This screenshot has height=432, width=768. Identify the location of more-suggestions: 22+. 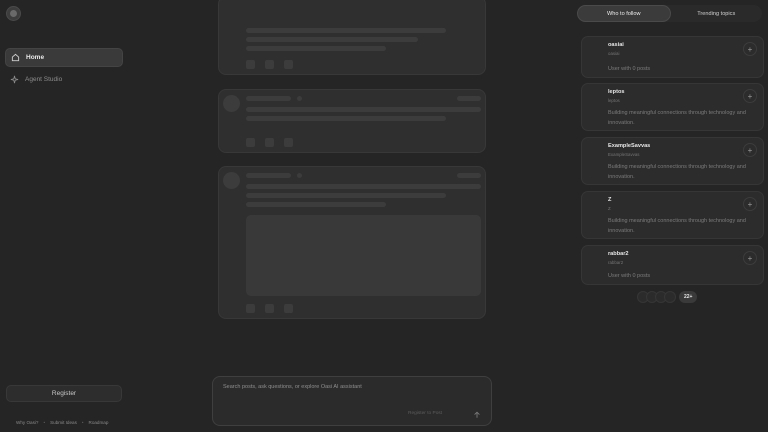
(667, 297).